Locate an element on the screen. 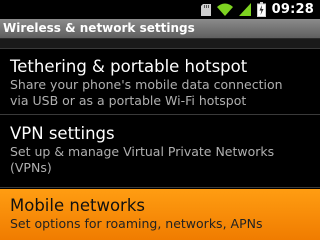 This screenshot has width=320, height=240. setting-title: Tethering & portable hotspot is located at coordinates (129, 66).